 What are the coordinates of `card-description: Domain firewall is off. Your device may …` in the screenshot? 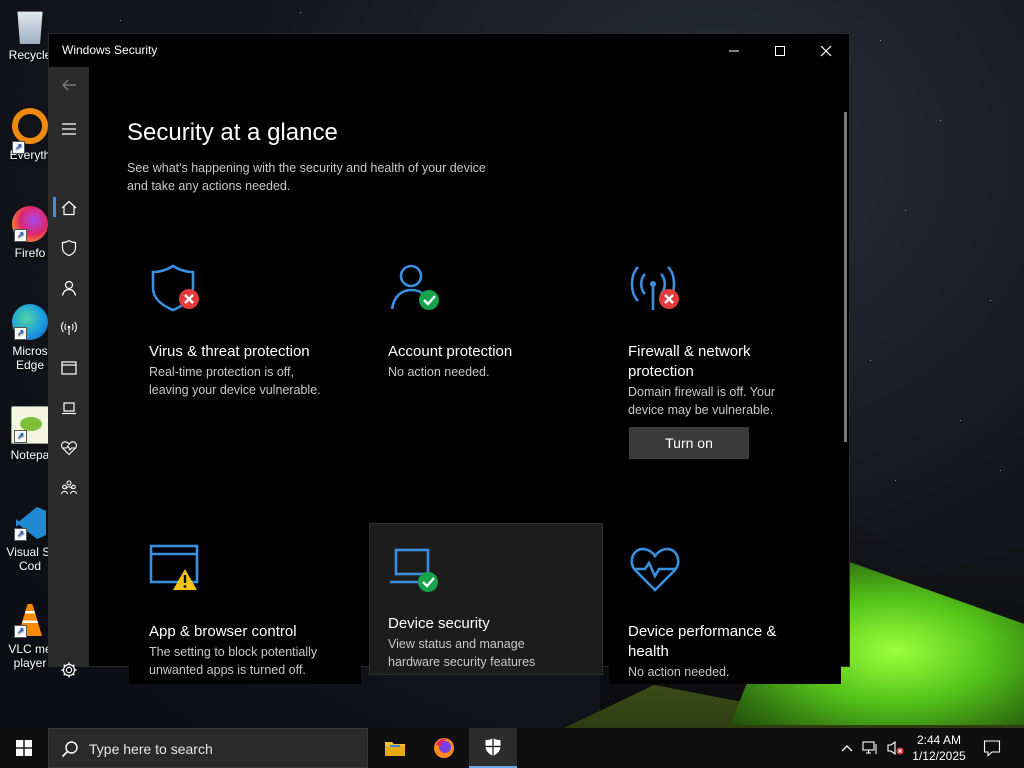 It's located at (728, 401).